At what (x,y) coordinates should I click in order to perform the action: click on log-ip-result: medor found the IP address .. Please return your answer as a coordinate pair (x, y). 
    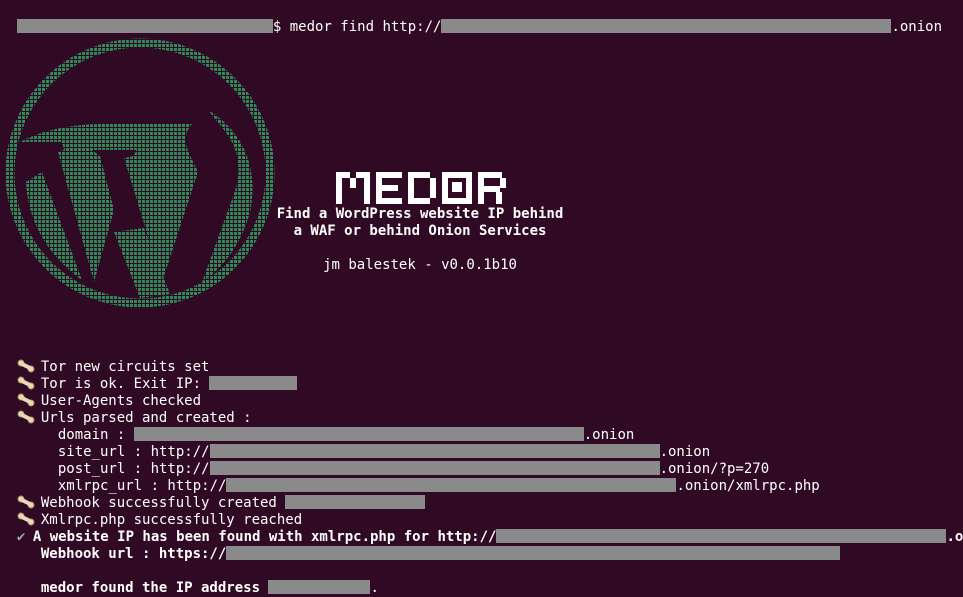
    Looking at the image, I should click on (201, 579).